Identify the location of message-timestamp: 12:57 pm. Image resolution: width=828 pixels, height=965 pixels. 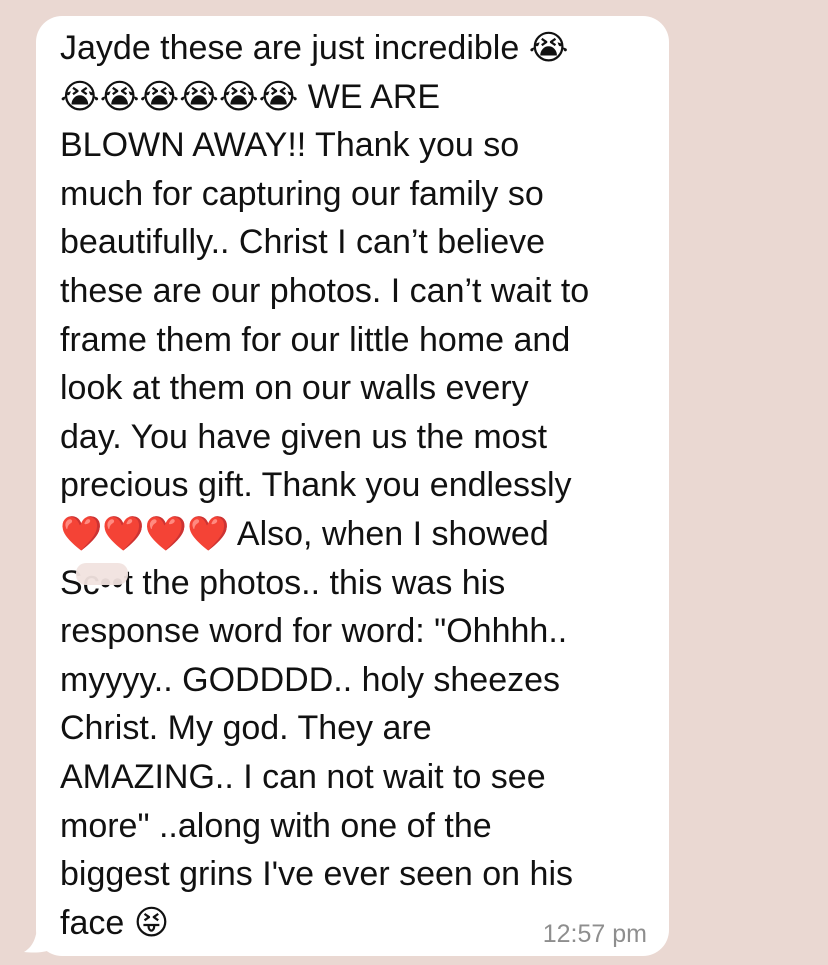
(594, 934).